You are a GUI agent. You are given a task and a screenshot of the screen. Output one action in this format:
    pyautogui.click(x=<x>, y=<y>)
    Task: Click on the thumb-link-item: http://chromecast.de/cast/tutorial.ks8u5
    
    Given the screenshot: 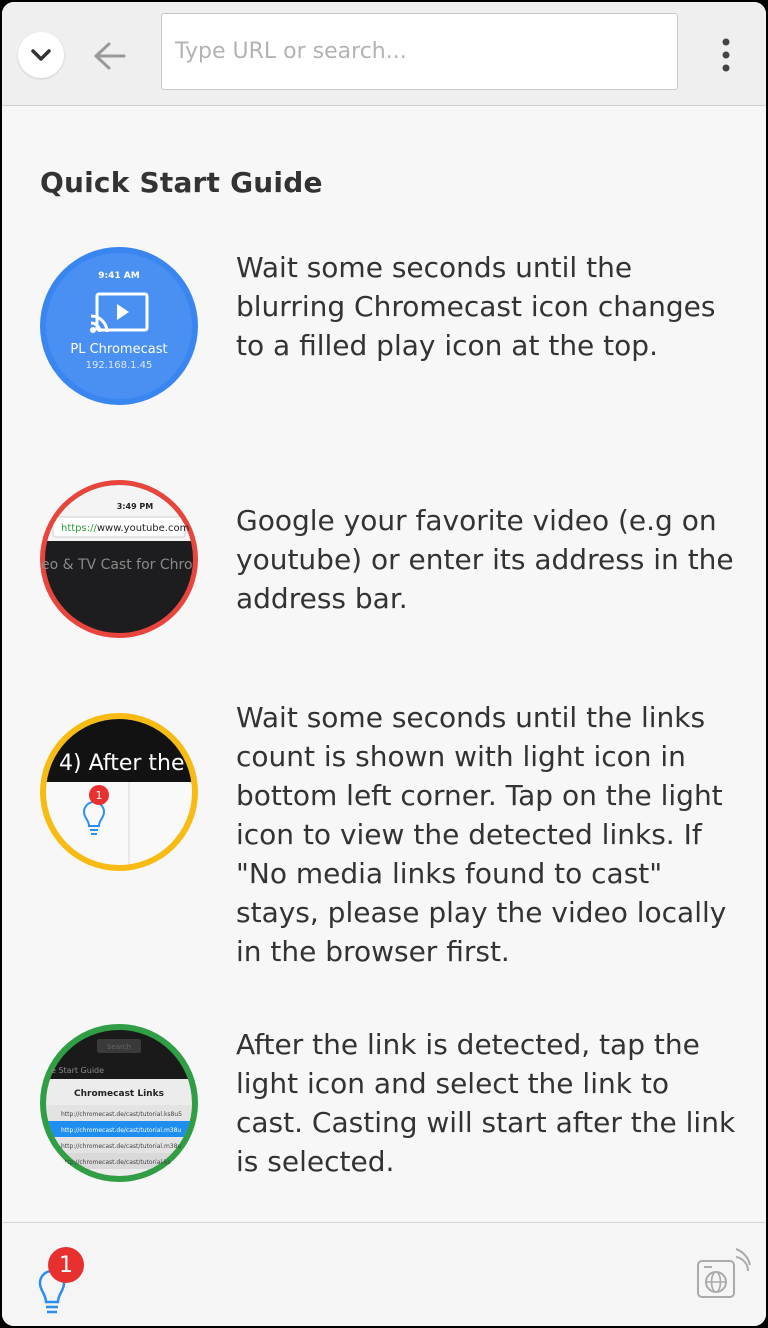 What is the action you would take?
    pyautogui.click(x=121, y=1114)
    